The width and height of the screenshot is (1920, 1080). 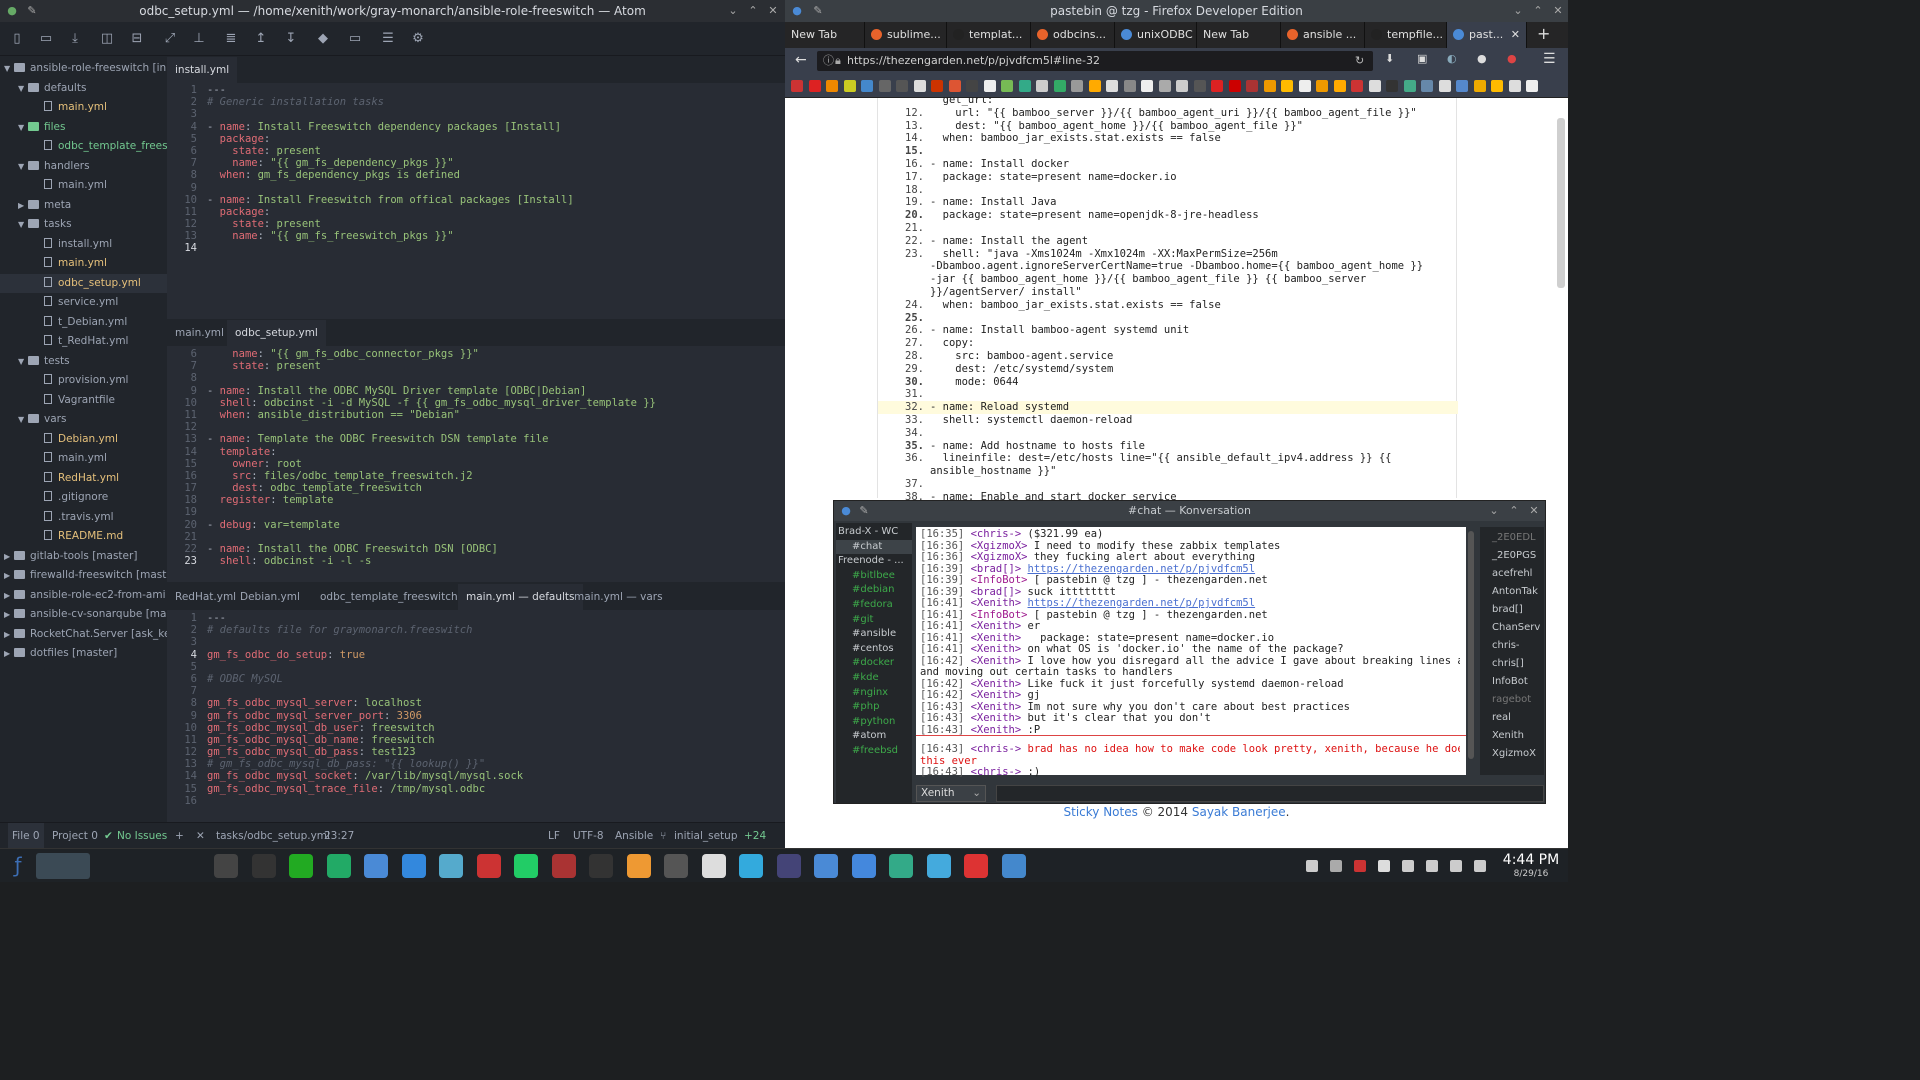 I want to click on nick-item: chris-, so click(x=1514, y=646).